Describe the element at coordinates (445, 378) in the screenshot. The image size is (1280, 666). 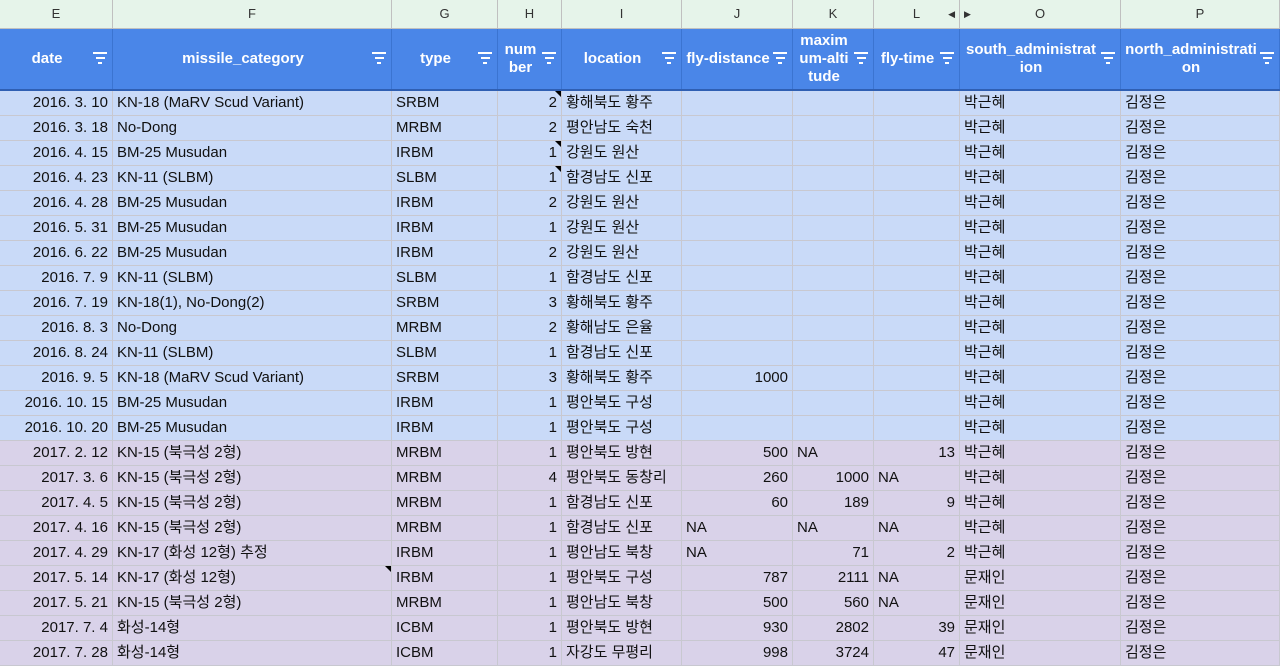
I see `type-cell: SRBM` at that location.